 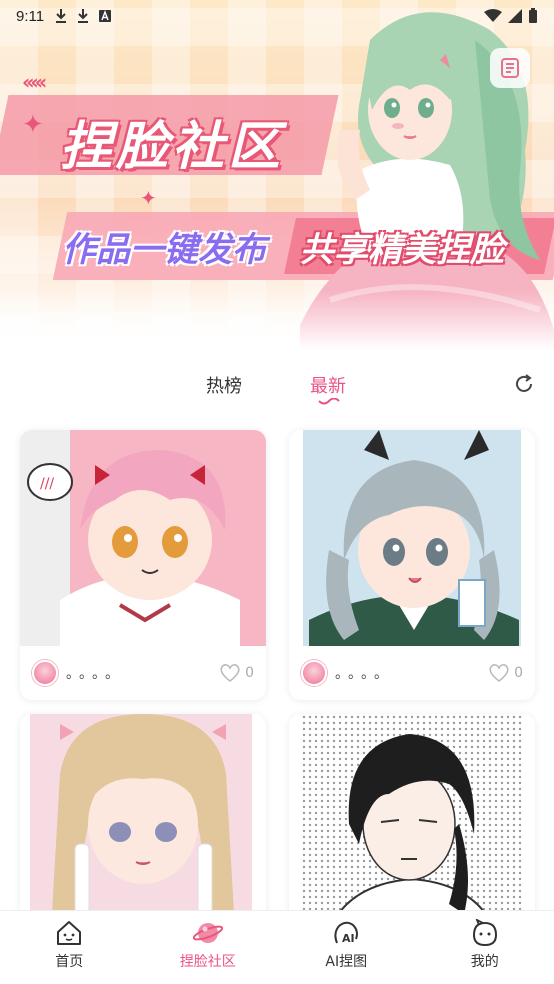 I want to click on bottom-navigation: 首页 捏脸社区 AI AI捏图 我的, so click(x=277, y=947).